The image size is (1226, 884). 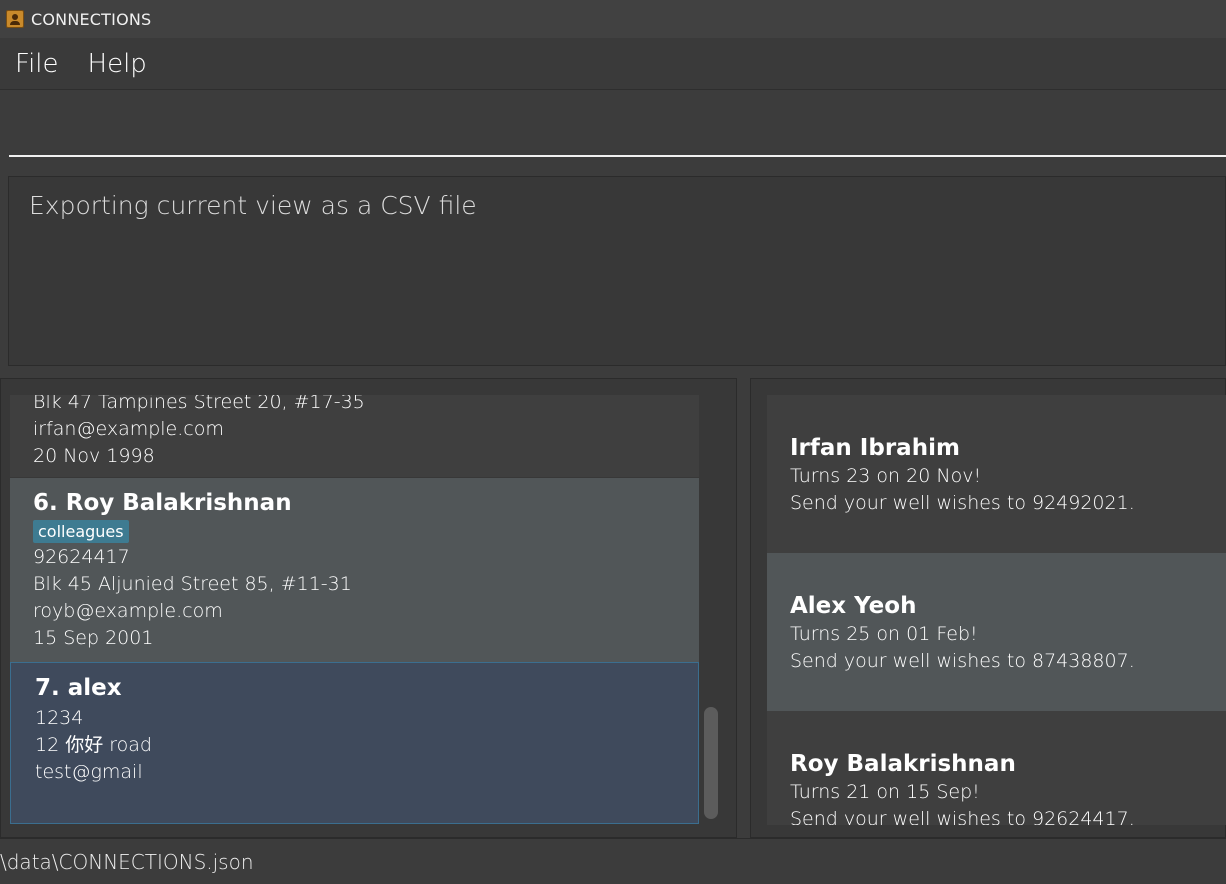 I want to click on birthday-turns: Turns 25 on 01 Feb!, so click(x=884, y=634).